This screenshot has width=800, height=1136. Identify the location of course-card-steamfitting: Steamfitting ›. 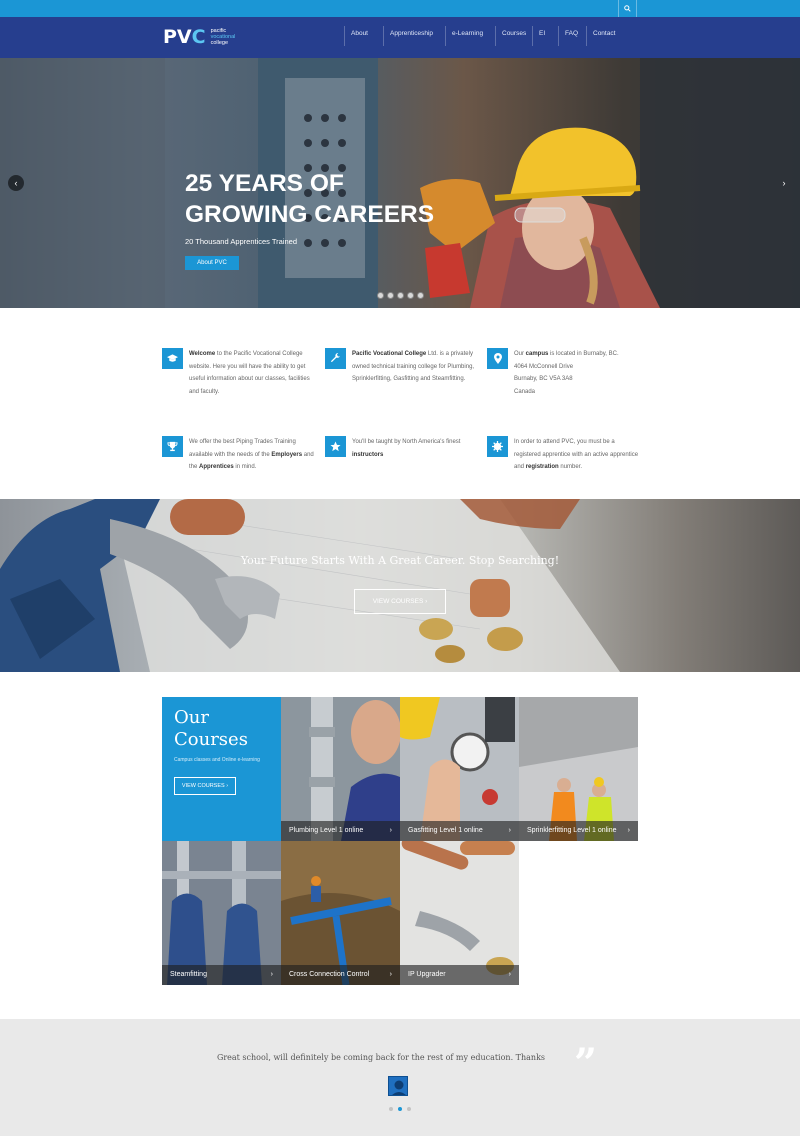
(221, 913).